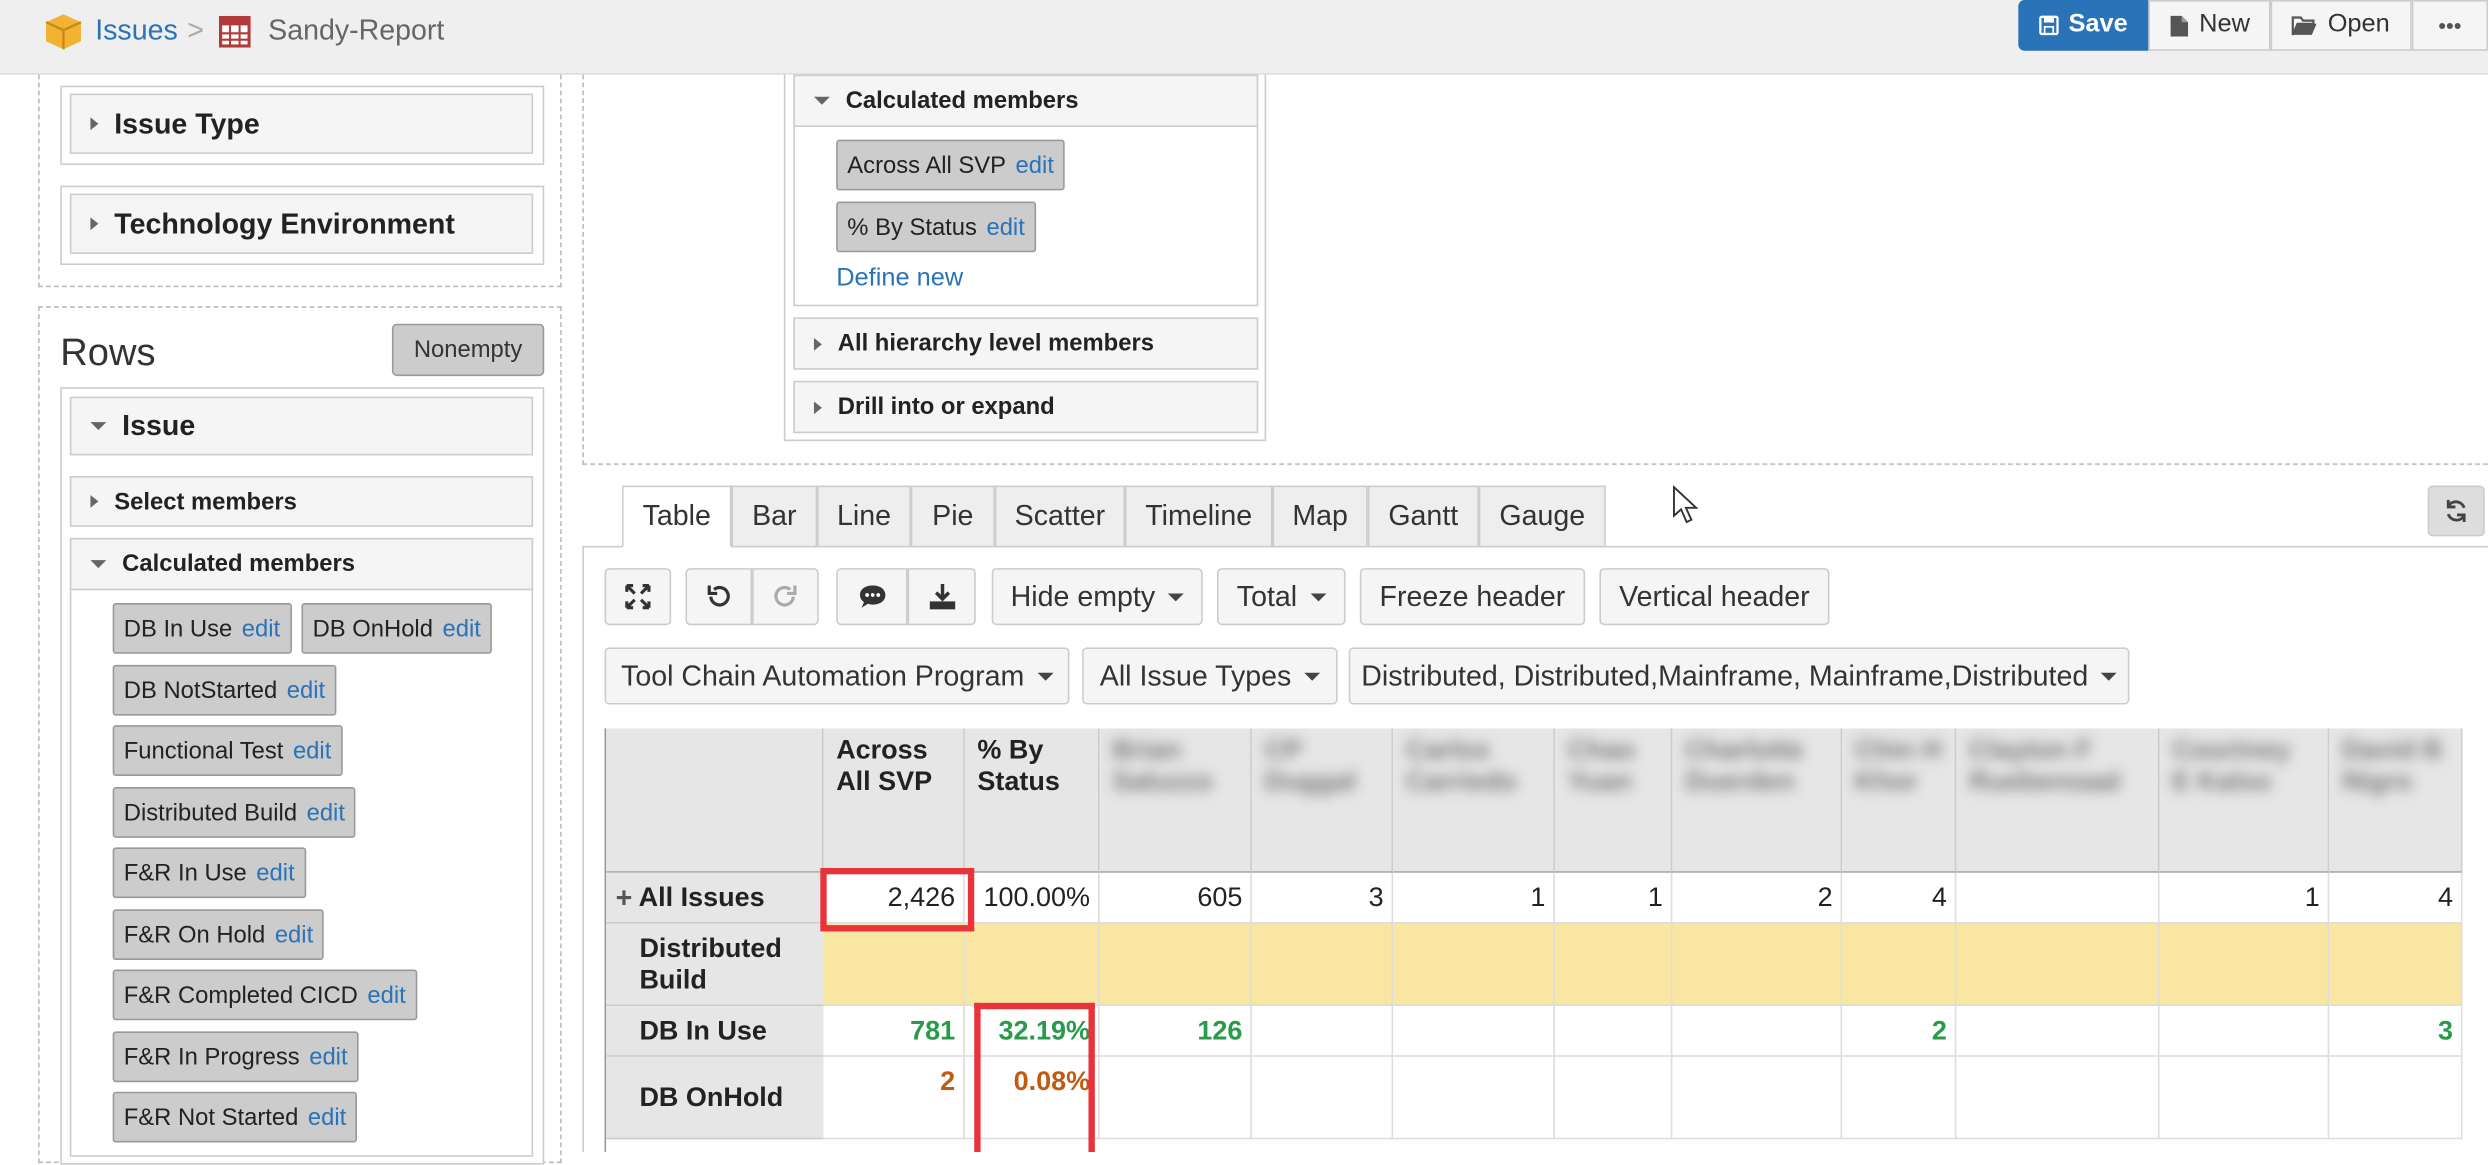 This screenshot has height=1165, width=2488. What do you see at coordinates (210, 812) in the screenshot?
I see `chip-label: Distributed Build` at bounding box center [210, 812].